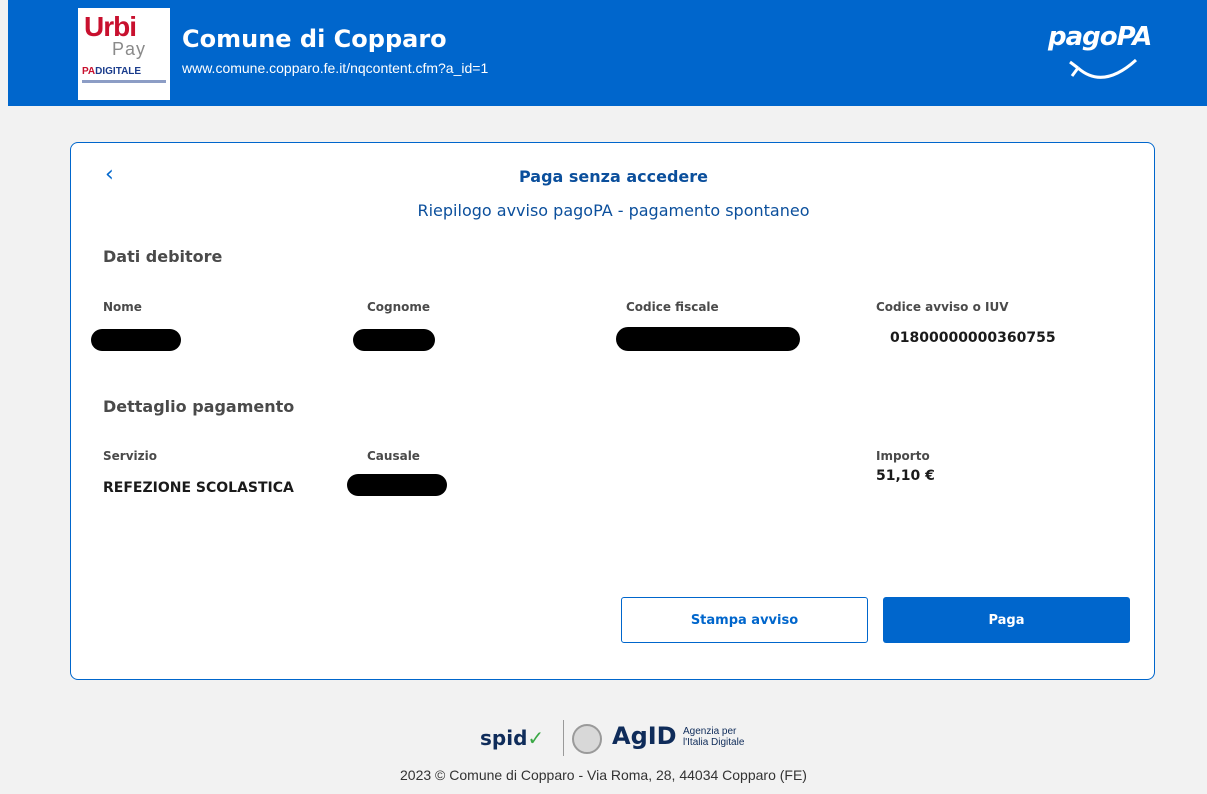  What do you see at coordinates (163, 256) in the screenshot?
I see `debtor-section-title: Dati debitore` at bounding box center [163, 256].